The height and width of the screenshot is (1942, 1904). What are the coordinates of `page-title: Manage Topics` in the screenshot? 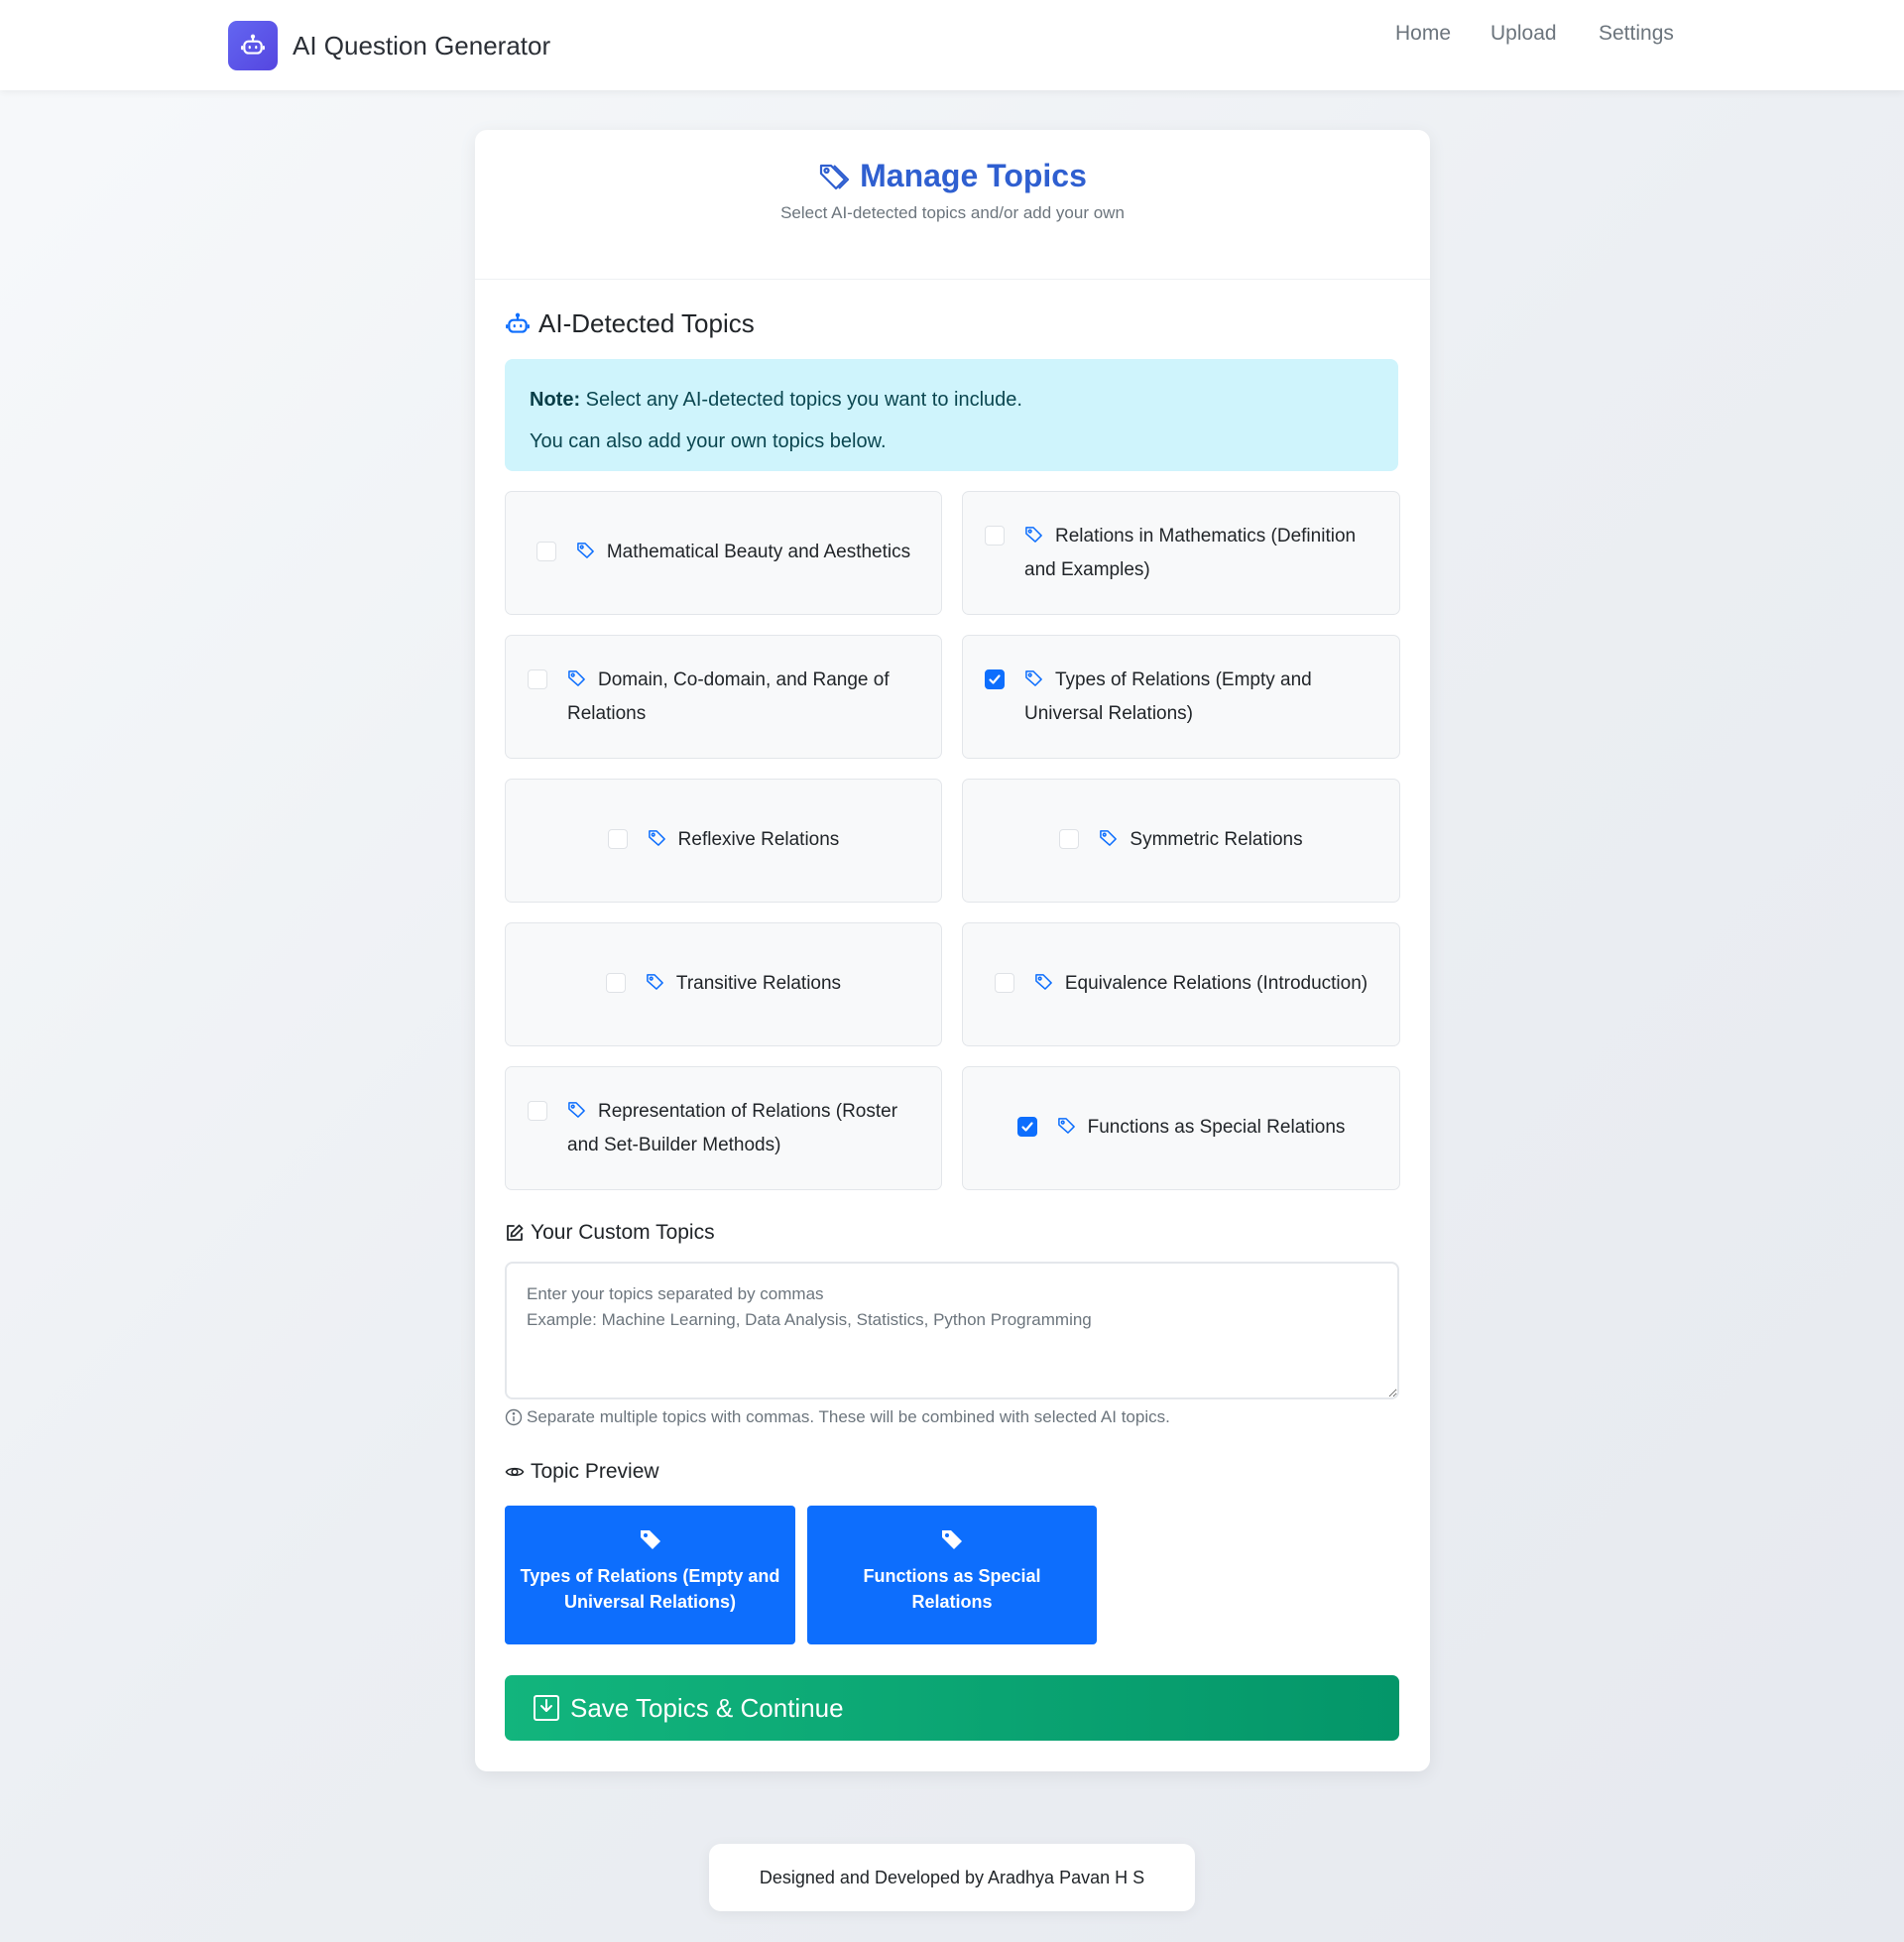 It's located at (952, 176).